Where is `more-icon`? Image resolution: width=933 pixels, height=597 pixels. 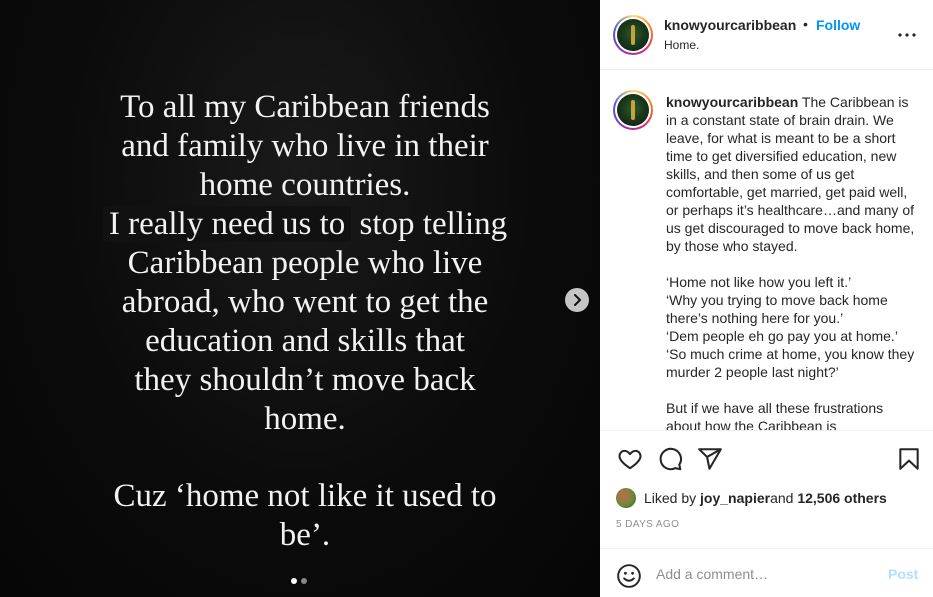
more-icon is located at coordinates (907, 35).